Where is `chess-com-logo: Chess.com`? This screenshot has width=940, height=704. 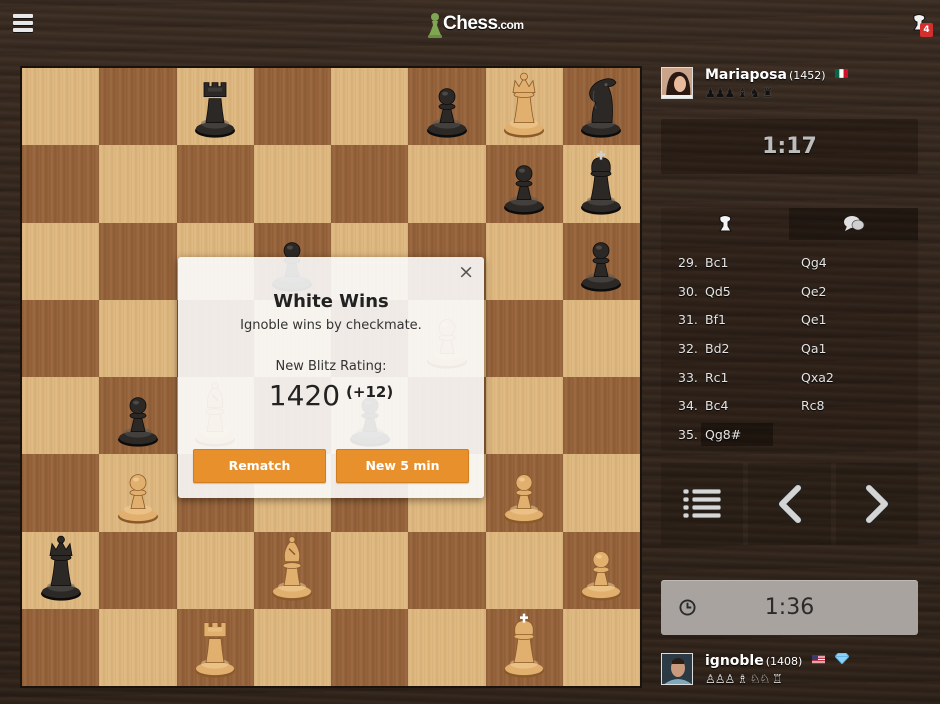
chess-com-logo: Chess.com is located at coordinates (476, 23).